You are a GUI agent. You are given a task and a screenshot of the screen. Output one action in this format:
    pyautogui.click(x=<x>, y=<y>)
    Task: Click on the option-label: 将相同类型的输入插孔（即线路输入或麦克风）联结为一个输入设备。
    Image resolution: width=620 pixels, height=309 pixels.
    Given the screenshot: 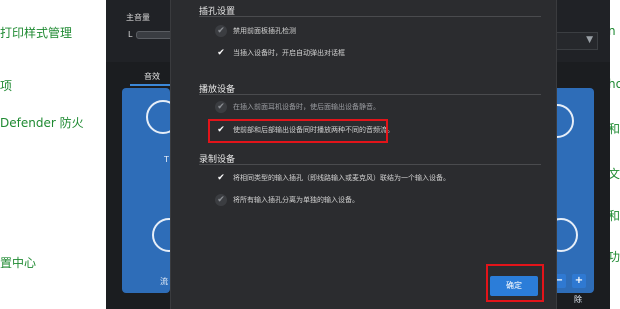 What is the action you would take?
    pyautogui.click(x=341, y=178)
    